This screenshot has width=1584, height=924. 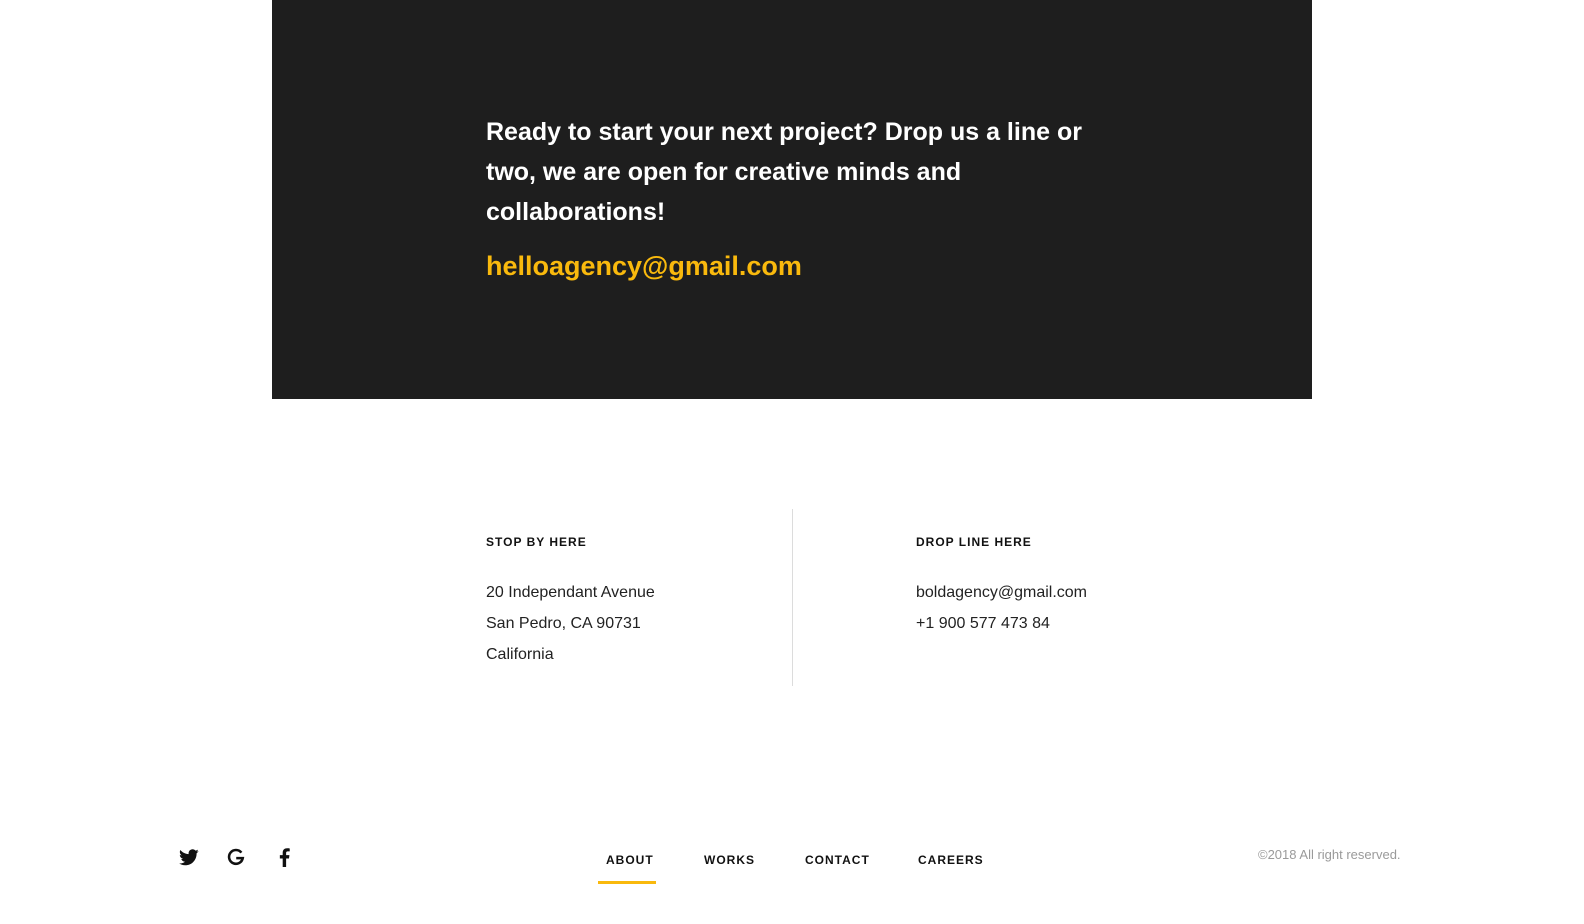 I want to click on google-icon, so click(x=236, y=857).